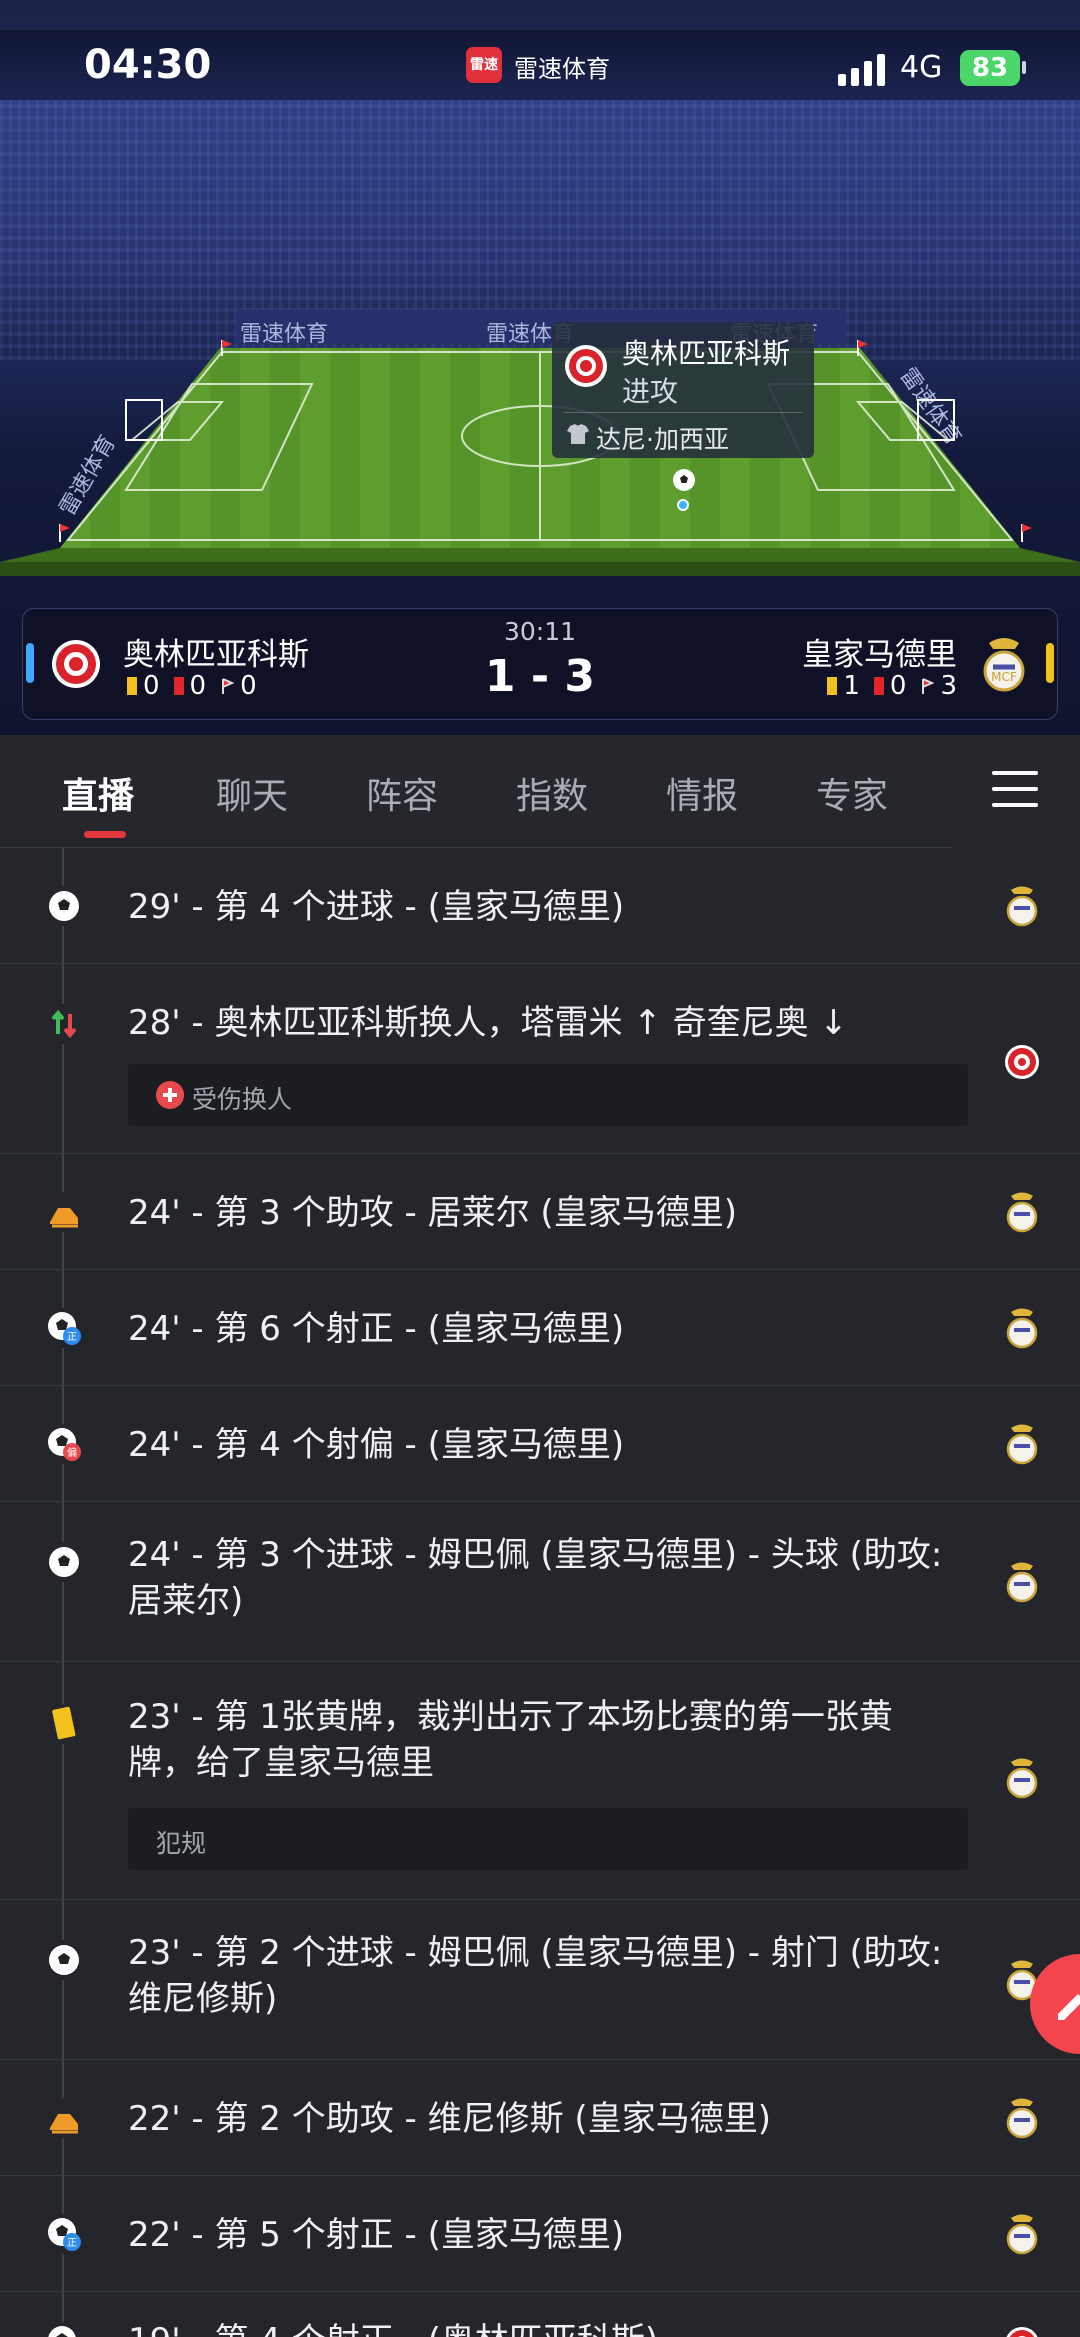 The height and width of the screenshot is (2337, 1080). I want to click on tooltip-divider, so click(683, 412).